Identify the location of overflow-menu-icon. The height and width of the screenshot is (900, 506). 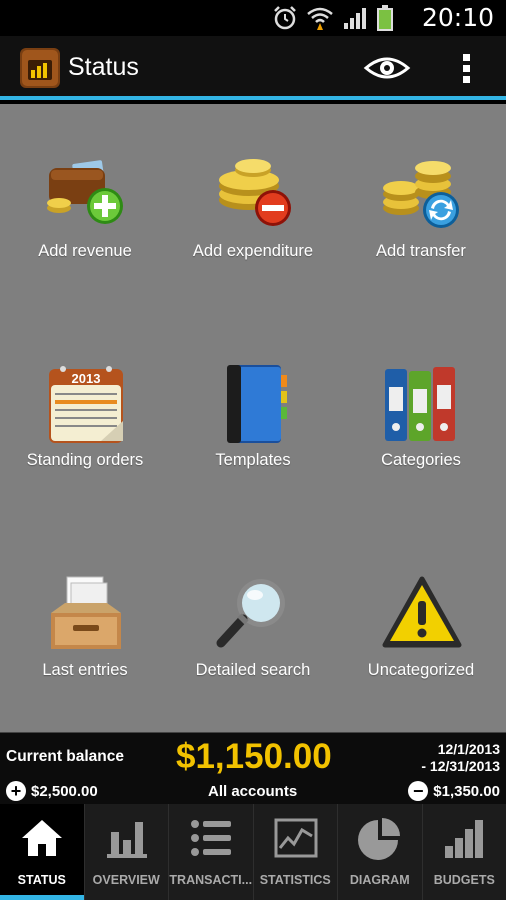
(467, 68).